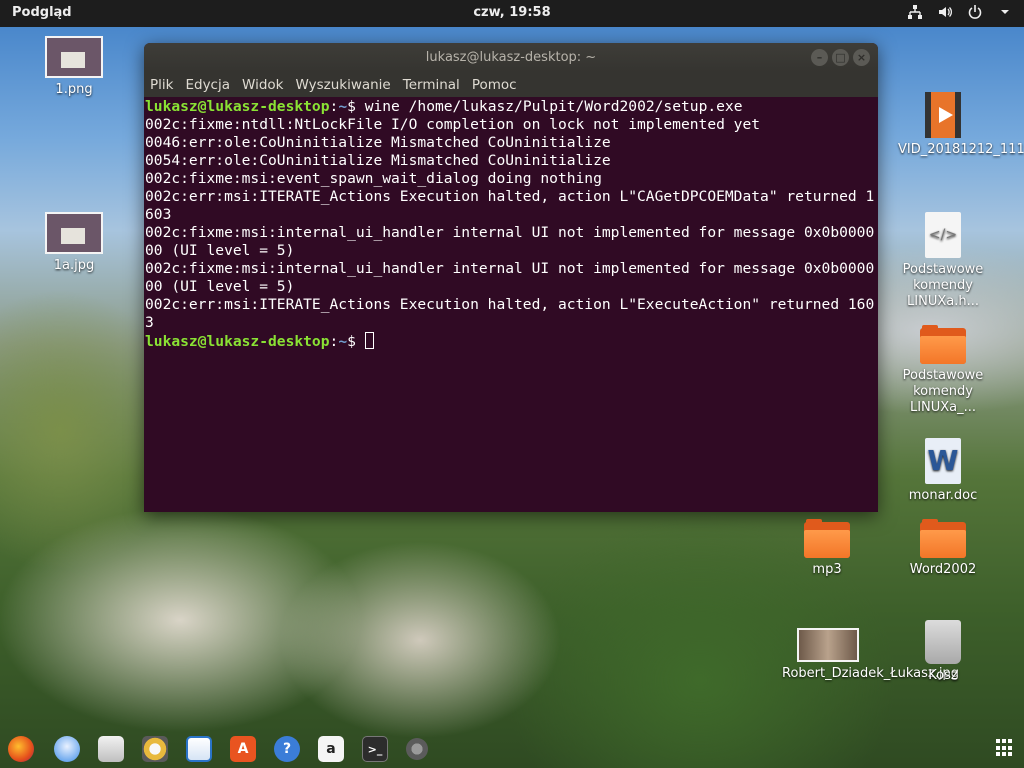 This screenshot has height=768, width=1024. I want to click on libreoffice-writer-icon, so click(199, 749).